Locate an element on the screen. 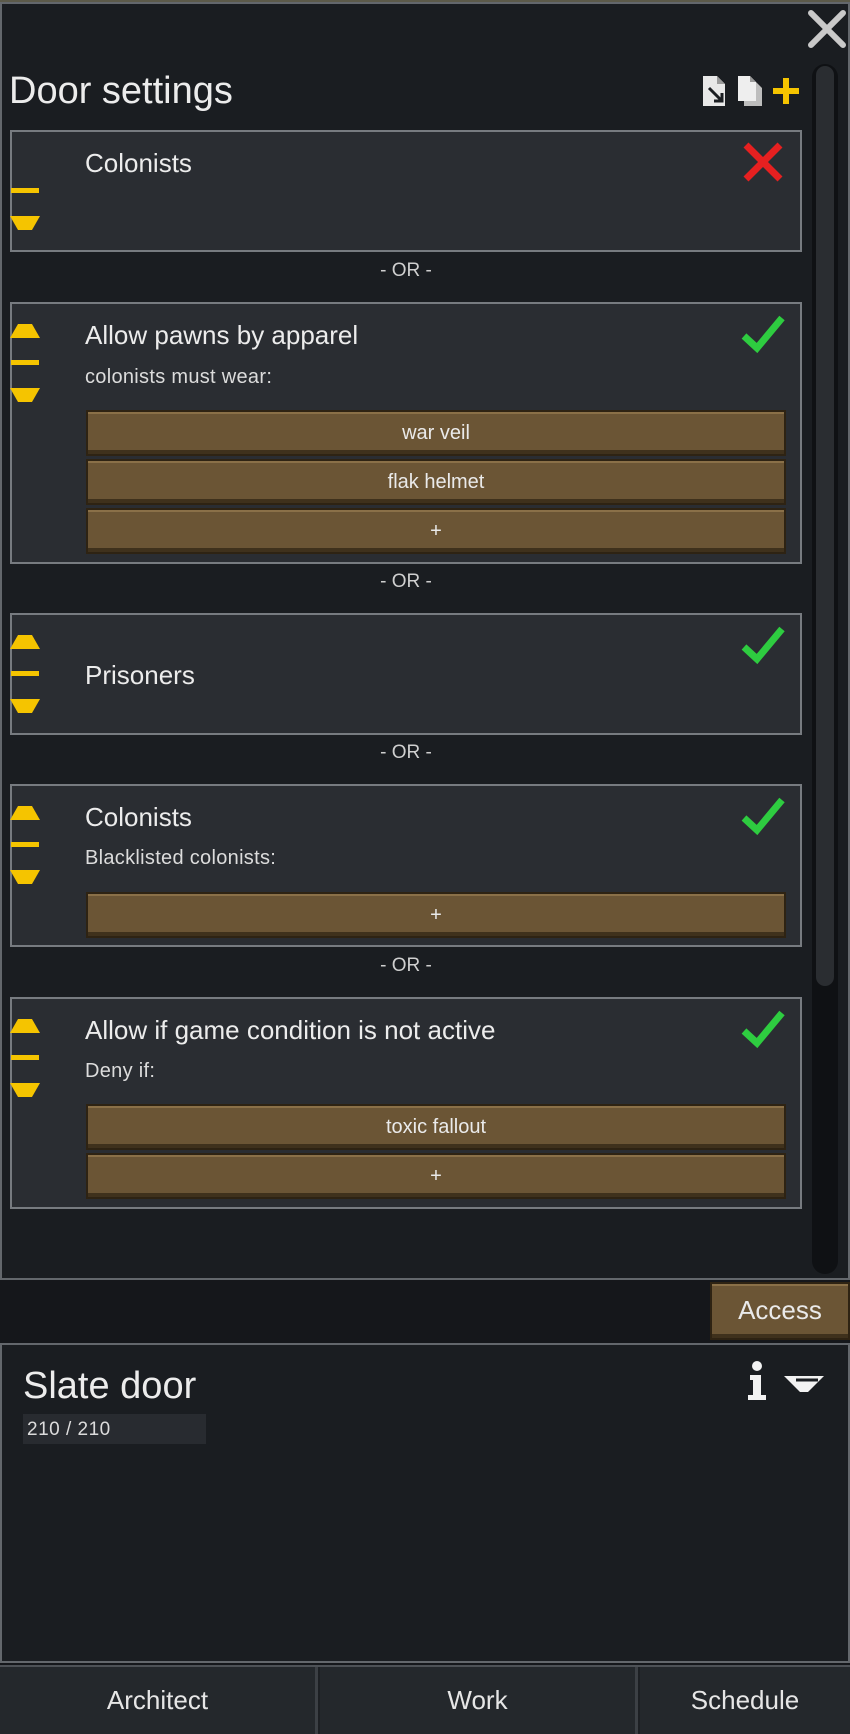 The height and width of the screenshot is (1734, 850). access-button: Access is located at coordinates (780, 1311).